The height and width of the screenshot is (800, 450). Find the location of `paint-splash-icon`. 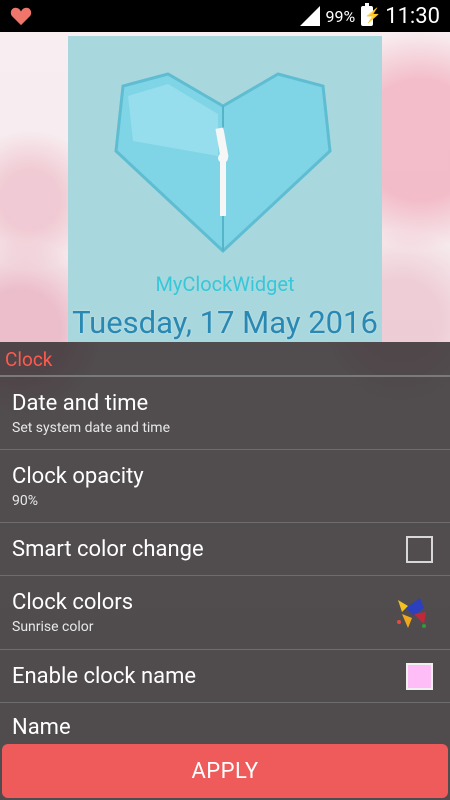

paint-splash-icon is located at coordinates (411, 613).